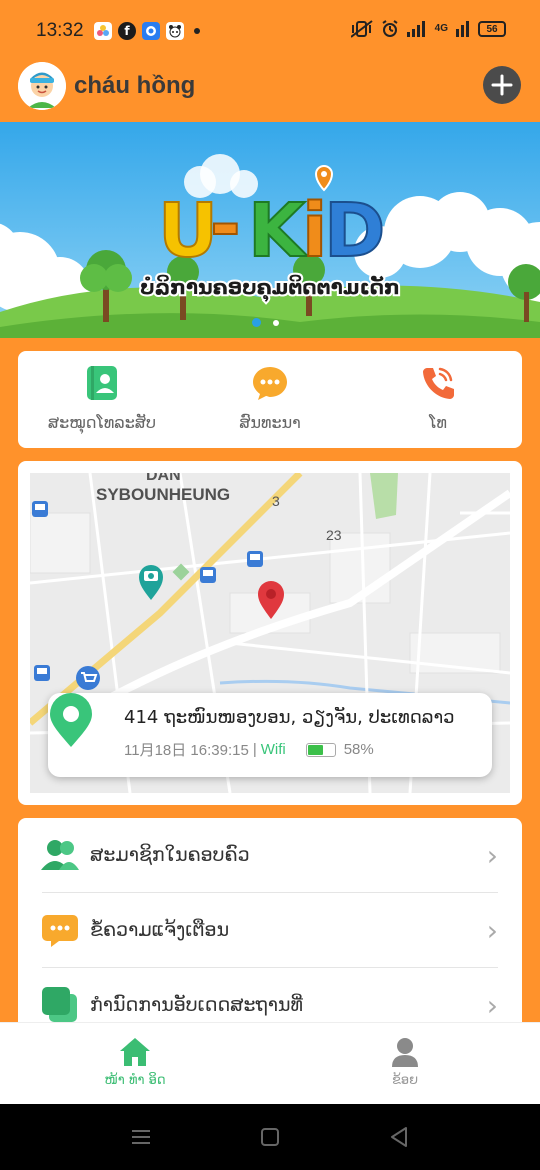 This screenshot has height=1170, width=540. Describe the element at coordinates (135, 1080) in the screenshot. I see `nav-home-label: ໜ້າ ທຳ ອິດ` at that location.